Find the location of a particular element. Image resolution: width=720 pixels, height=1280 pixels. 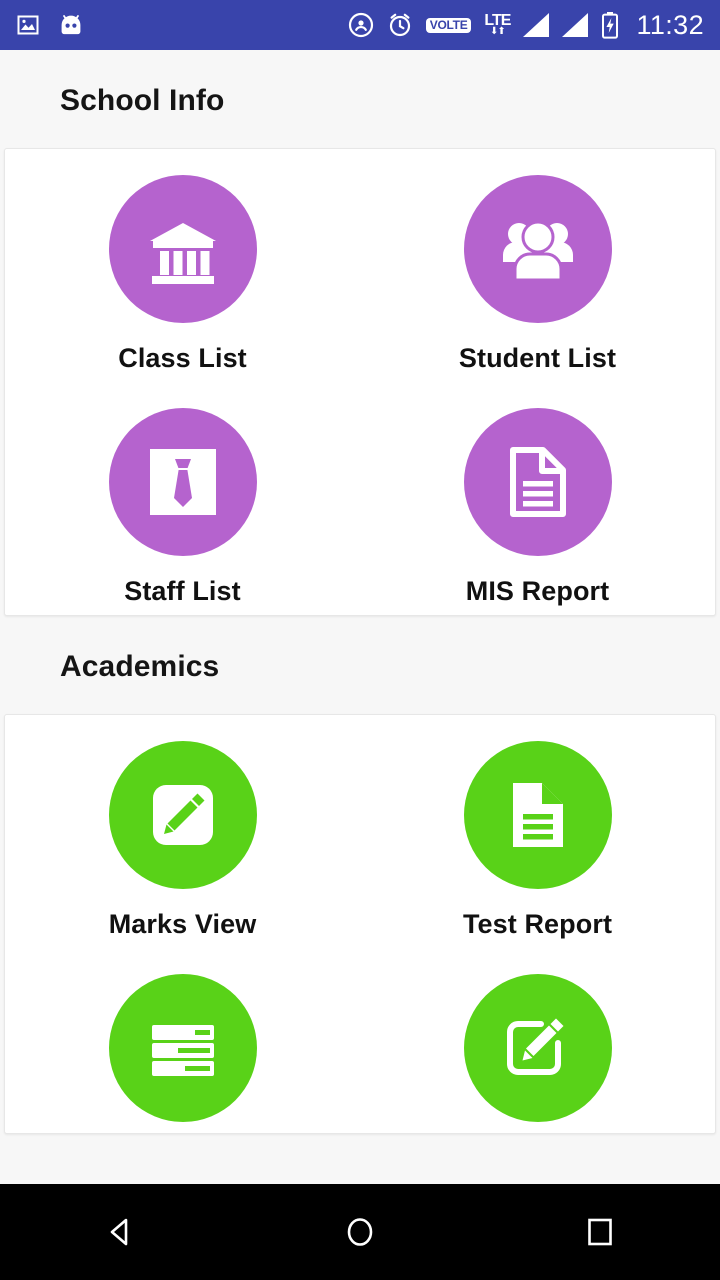

tile-label: Student List is located at coordinates (537, 358).